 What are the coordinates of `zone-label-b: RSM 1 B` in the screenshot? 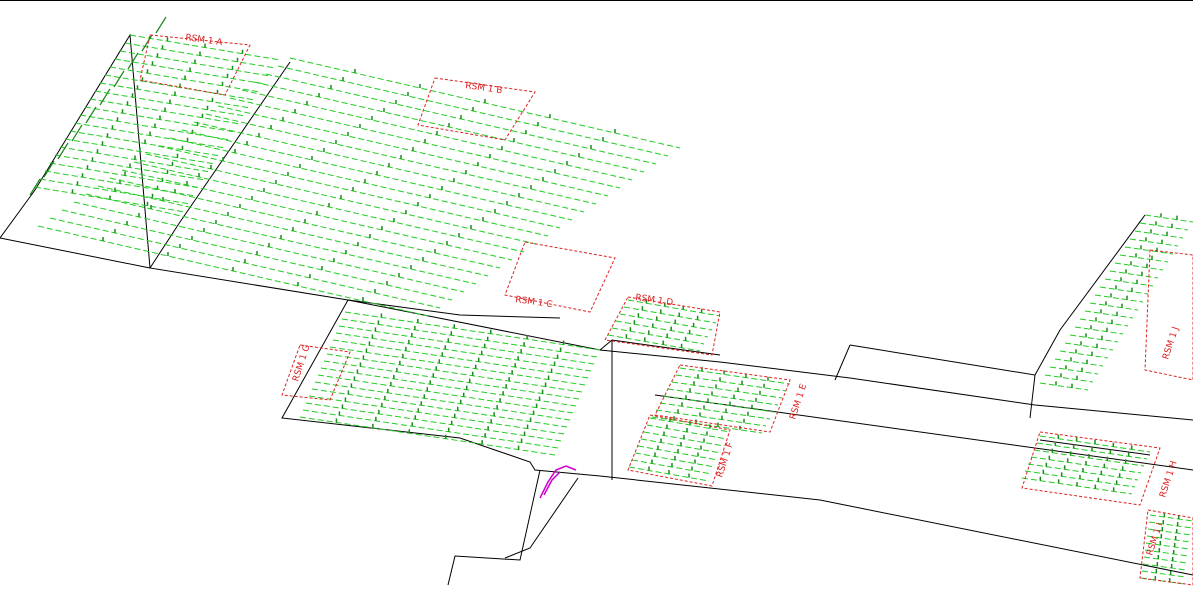 It's located at (484, 88).